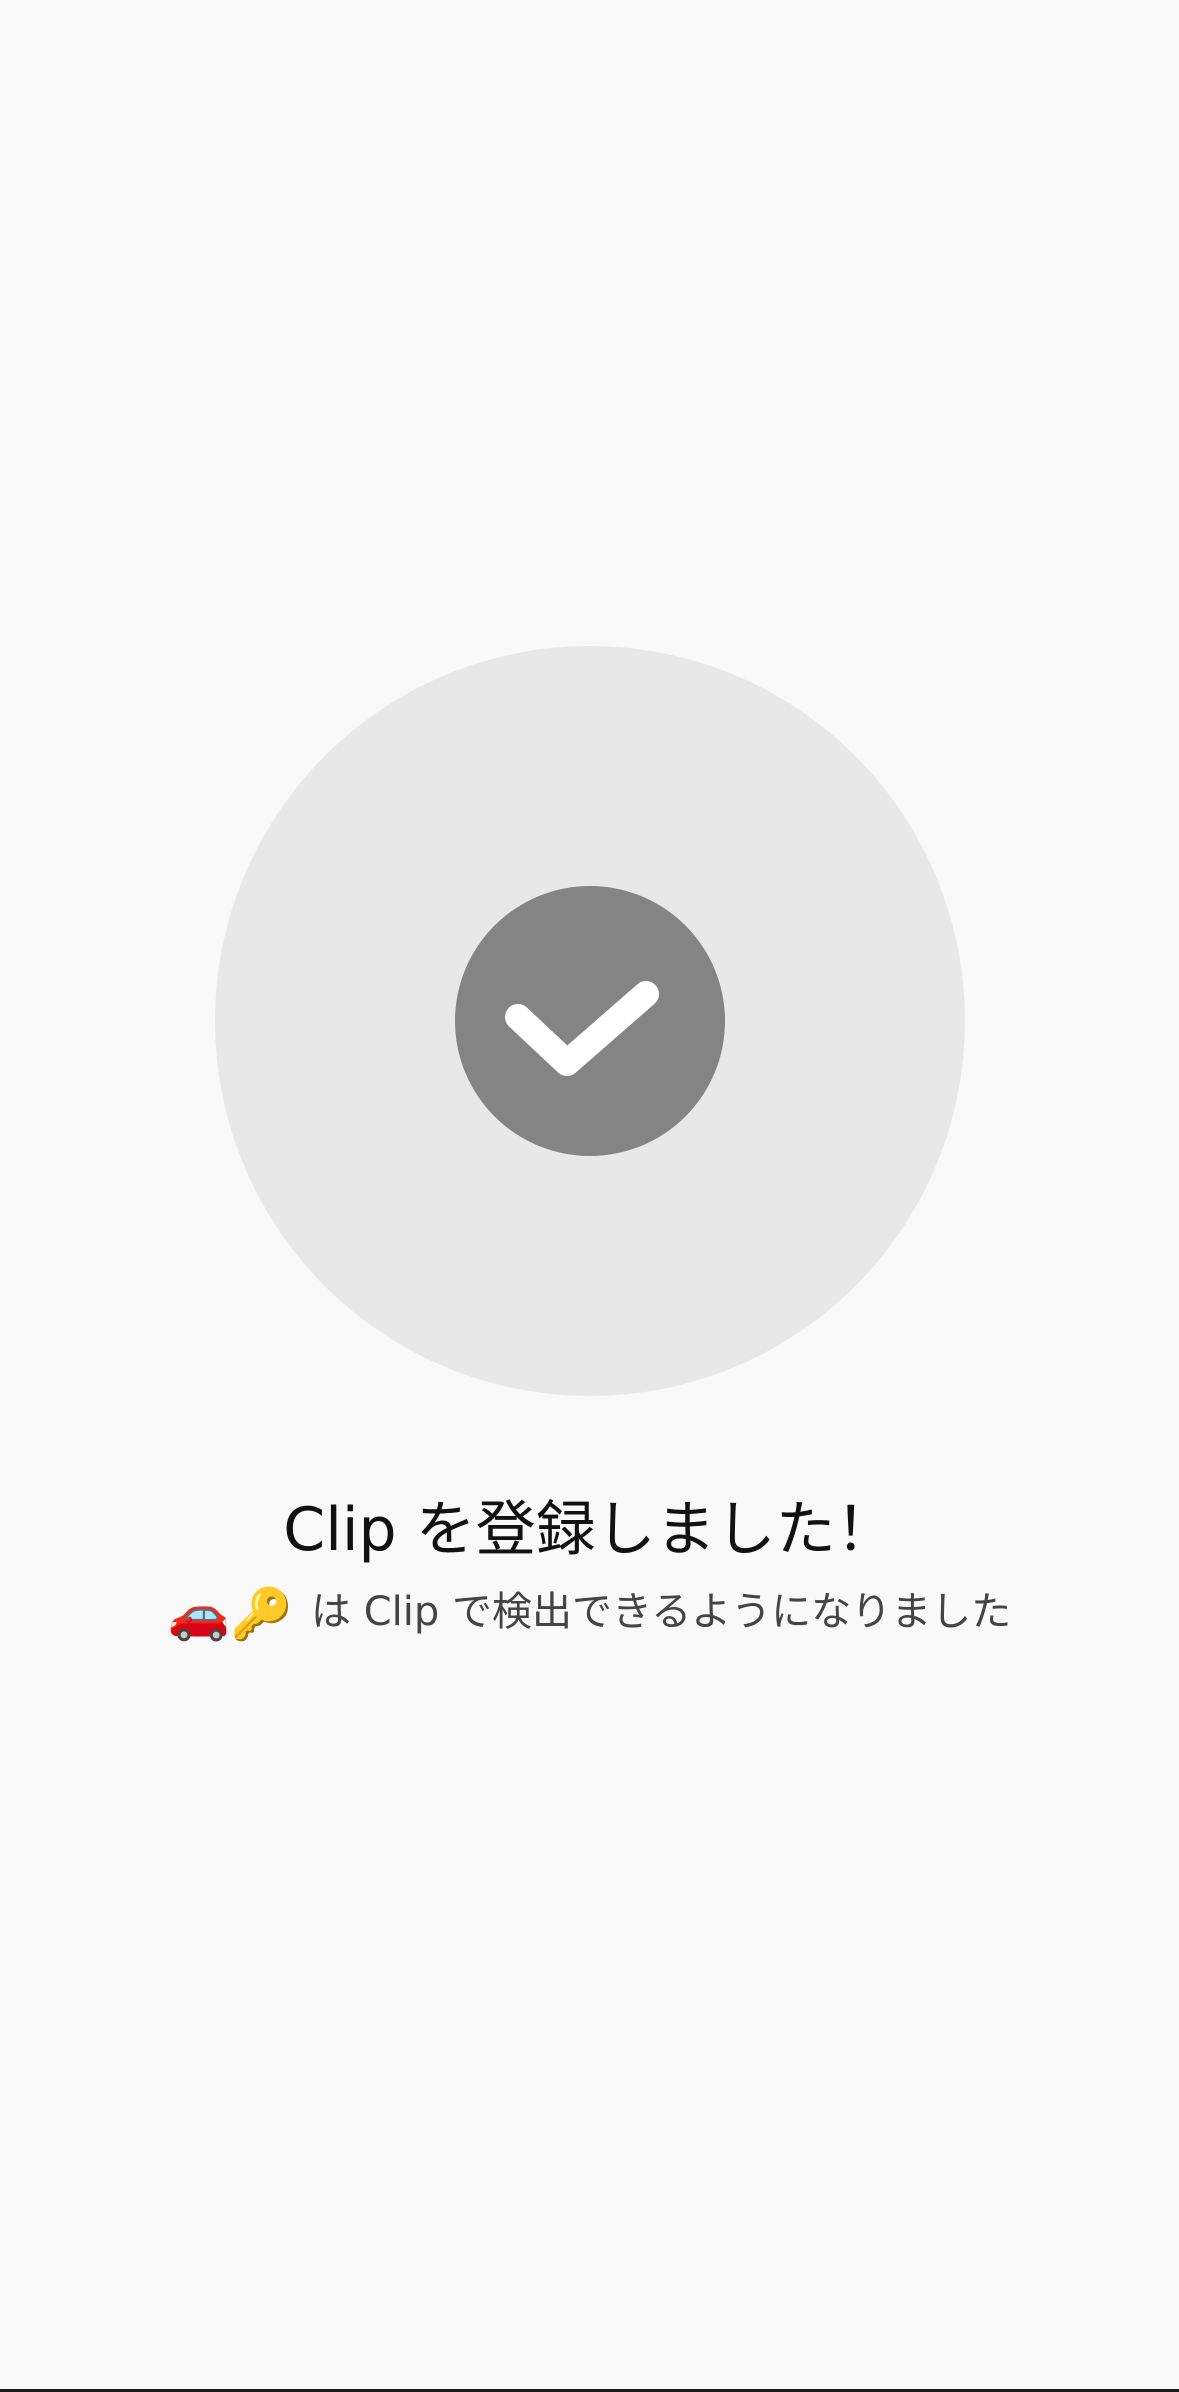 The image size is (1179, 2392). What do you see at coordinates (661, 1612) in the screenshot?
I see `success-subtitle-text: は Clip で検出できるようになりました` at bounding box center [661, 1612].